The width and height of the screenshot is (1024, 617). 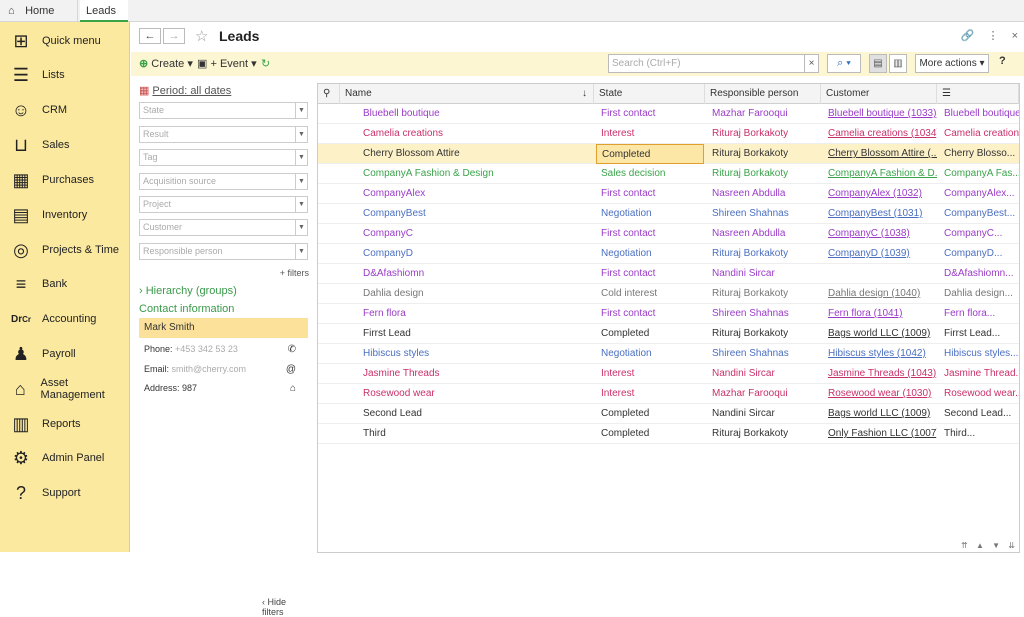 I want to click on at-icon: @, so click(x=291, y=369).